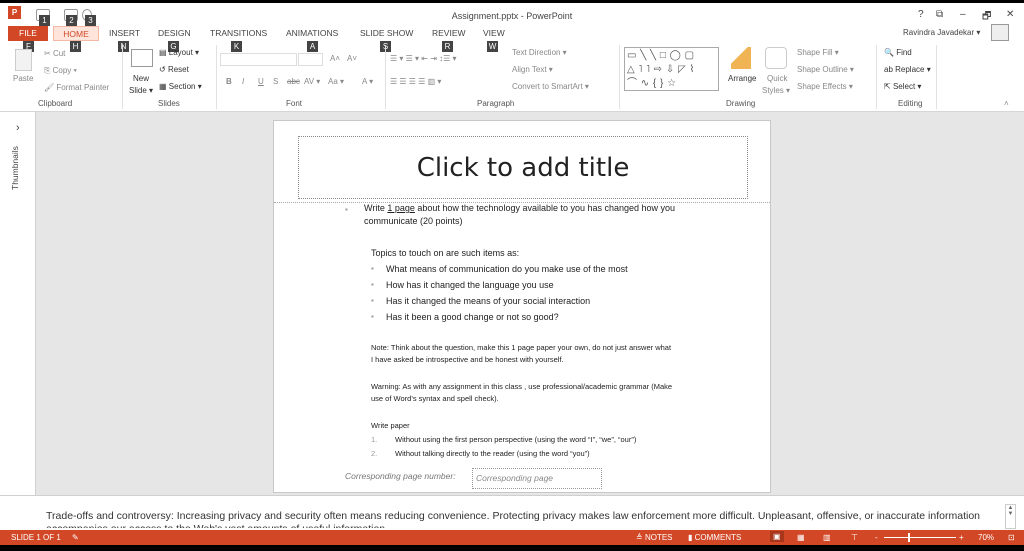 The width and height of the screenshot is (1024, 551). I want to click on cut-button: ✂ Cut, so click(54, 53).